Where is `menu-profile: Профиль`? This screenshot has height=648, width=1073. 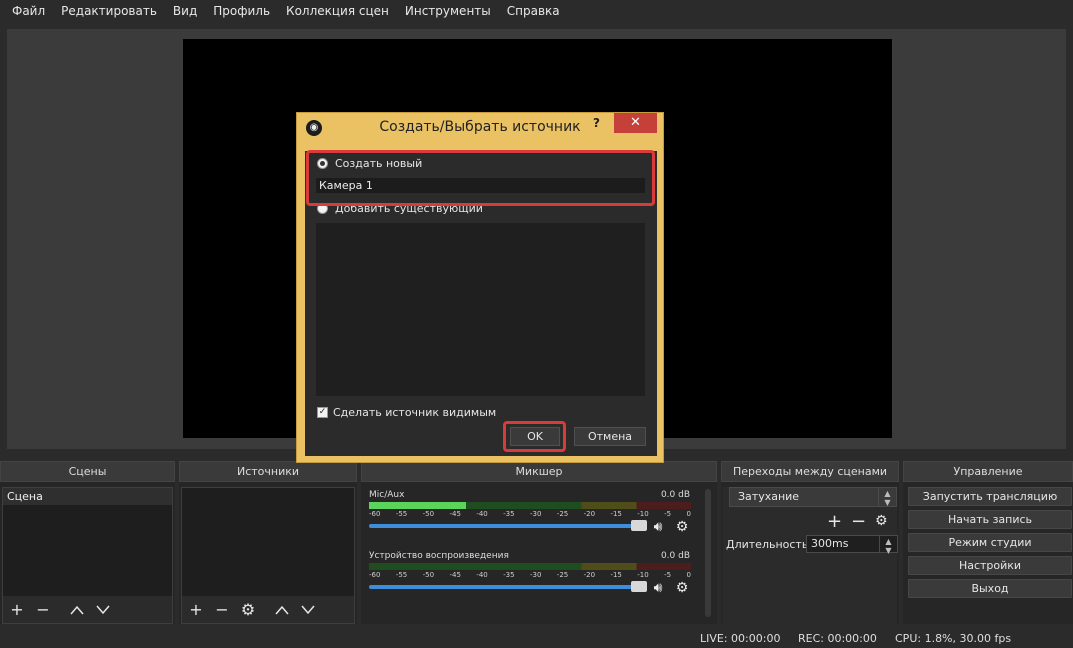
menu-profile: Профиль is located at coordinates (241, 11).